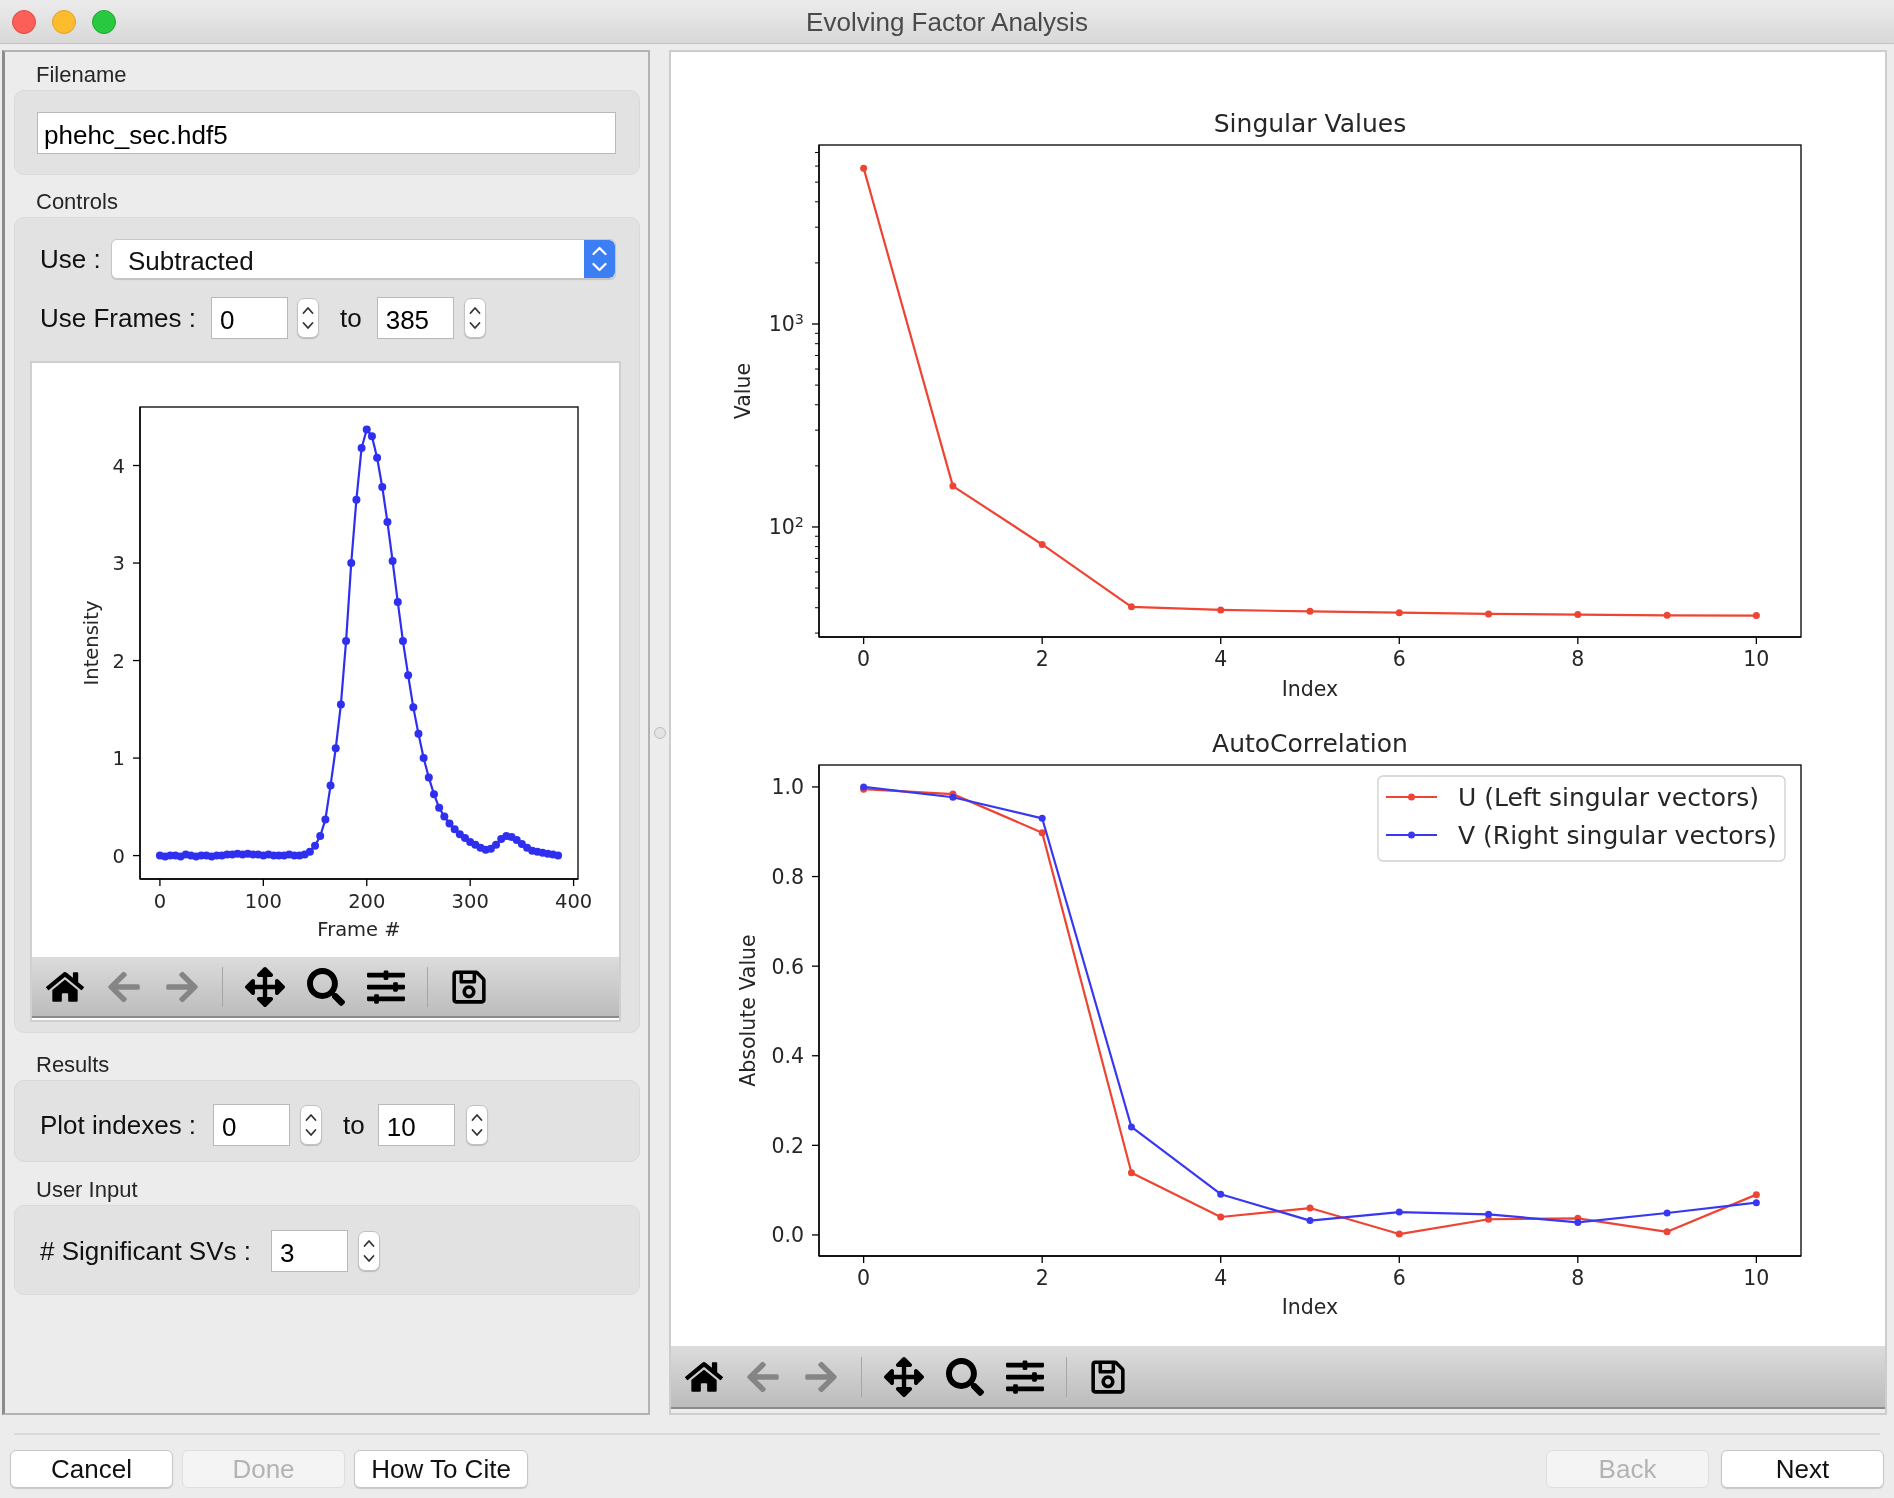  Describe the element at coordinates (309, 1251) in the screenshot. I see `number-field: 3` at that location.